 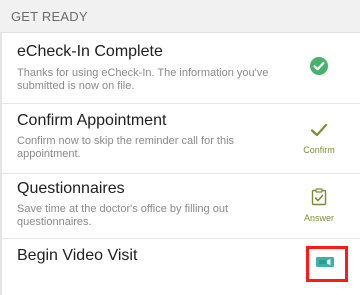 What do you see at coordinates (319, 130) in the screenshot?
I see `checkmark-icon` at bounding box center [319, 130].